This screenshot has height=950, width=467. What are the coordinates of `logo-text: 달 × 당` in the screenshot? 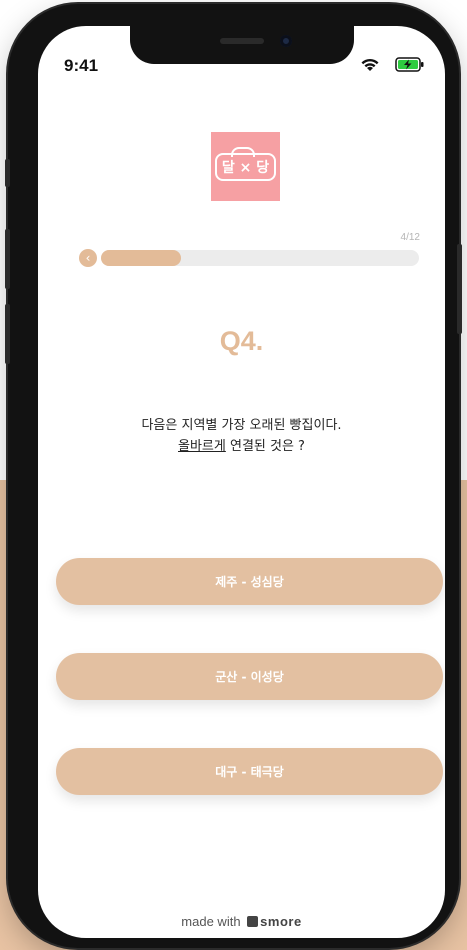 It's located at (245, 163).